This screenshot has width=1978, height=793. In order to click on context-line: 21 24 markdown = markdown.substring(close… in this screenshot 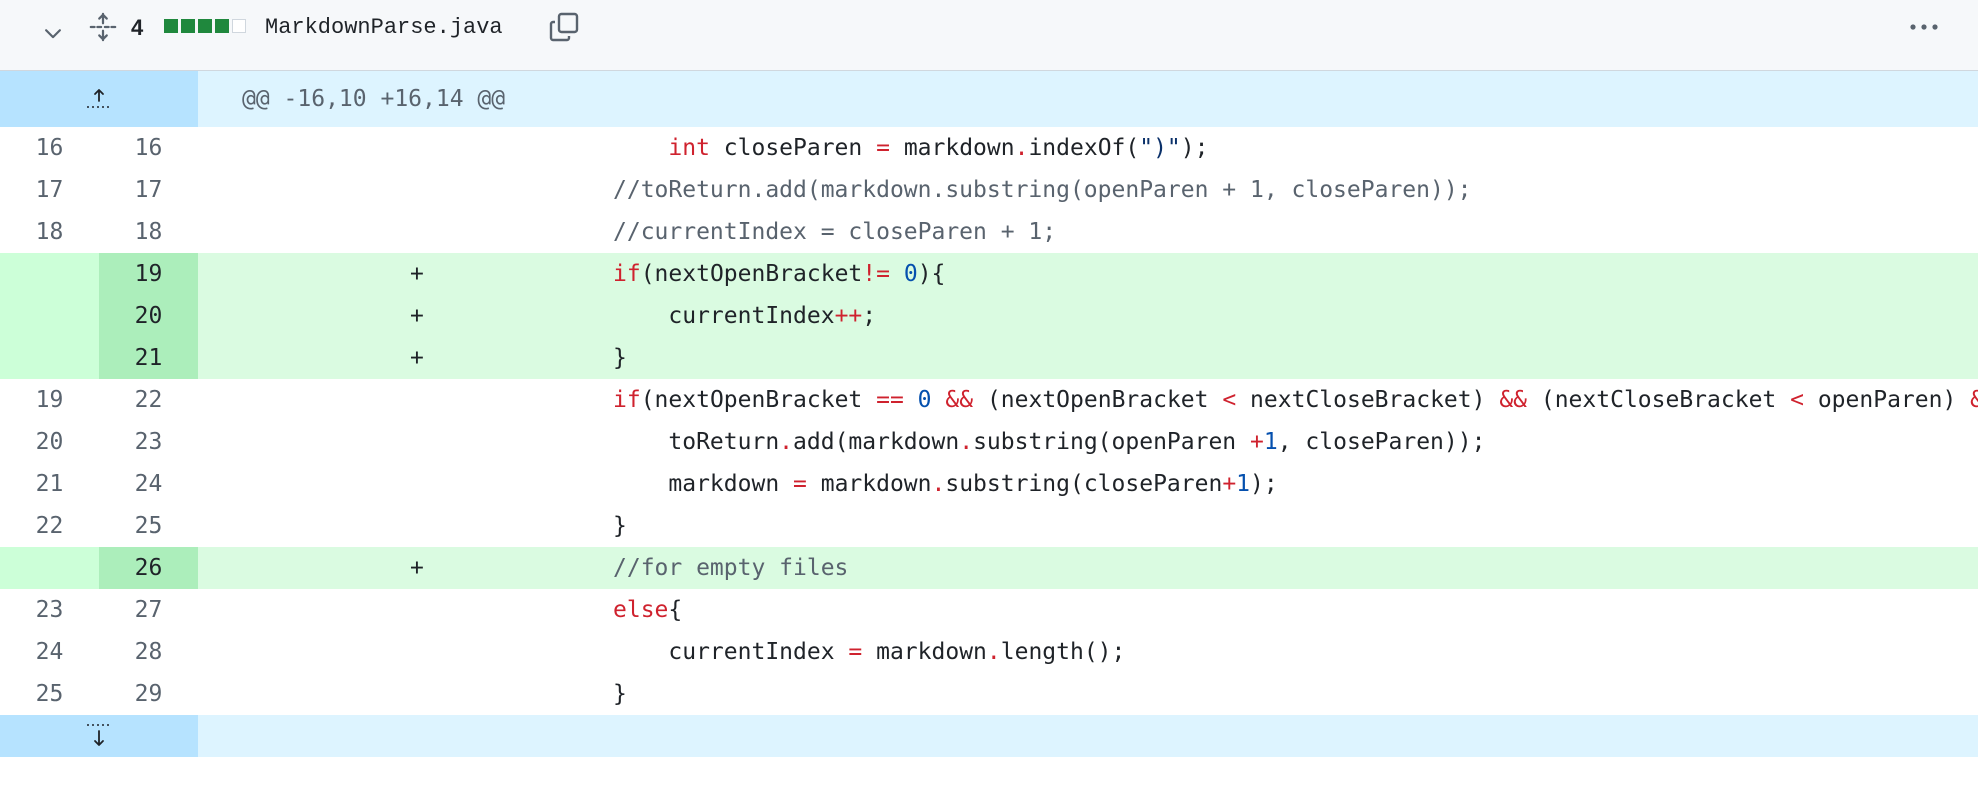, I will do `click(989, 484)`.